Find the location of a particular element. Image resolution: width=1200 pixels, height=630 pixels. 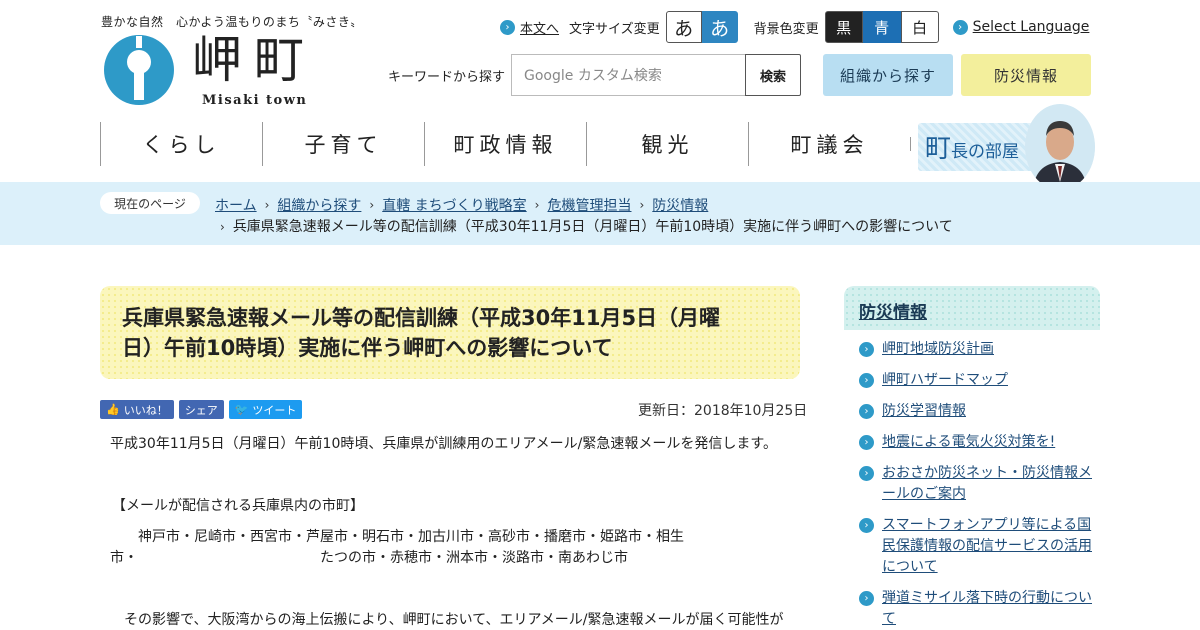

tagline: 豊かな自然 心かよう温もりのまち〝みさき〟 is located at coordinates (232, 22).